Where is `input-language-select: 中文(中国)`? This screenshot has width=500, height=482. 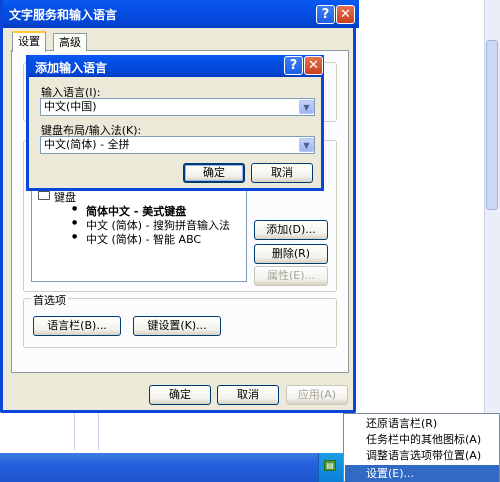
input-language-select: 中文(中国) is located at coordinates (177, 107).